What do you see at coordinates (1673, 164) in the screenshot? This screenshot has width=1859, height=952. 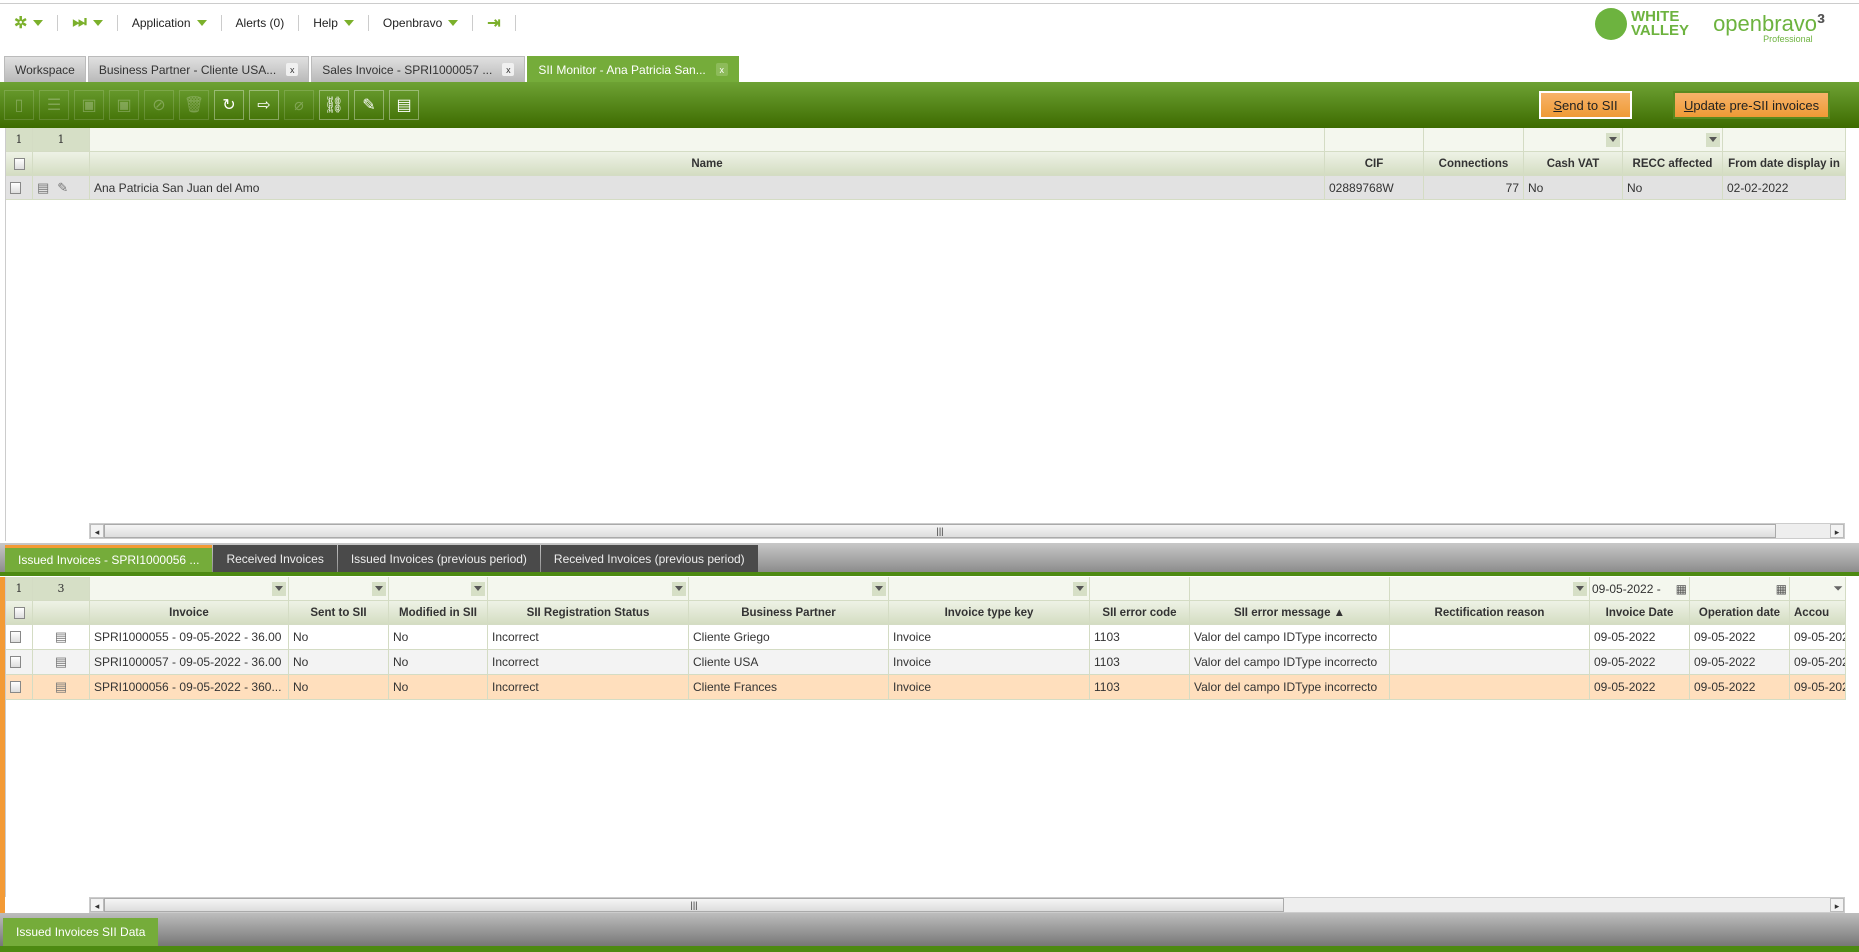 I see `header-recc: RECC affected` at bounding box center [1673, 164].